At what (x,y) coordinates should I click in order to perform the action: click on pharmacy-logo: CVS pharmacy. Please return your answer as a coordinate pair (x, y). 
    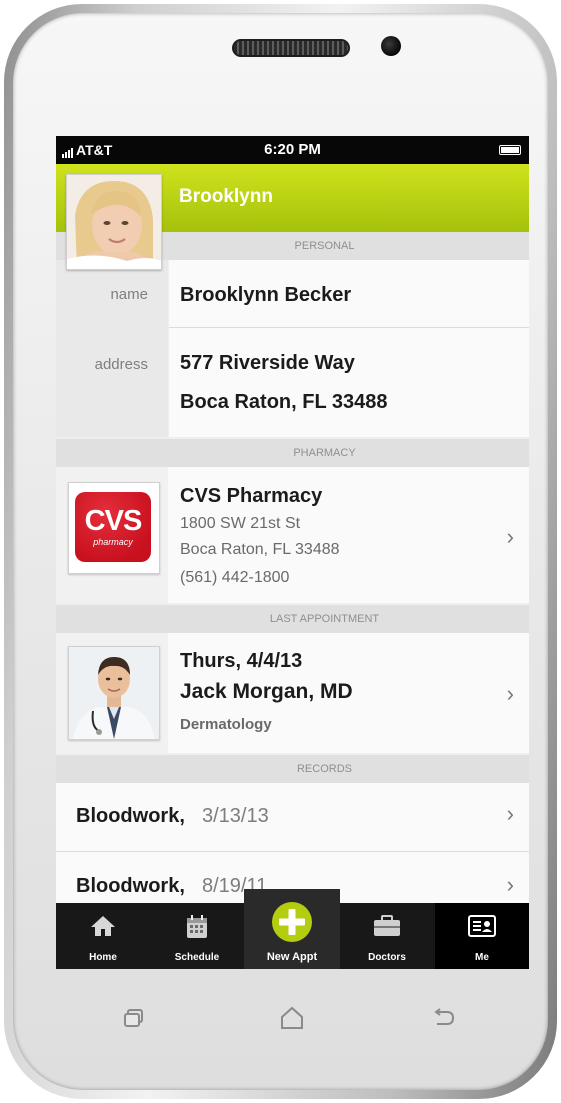
    Looking at the image, I should click on (114, 528).